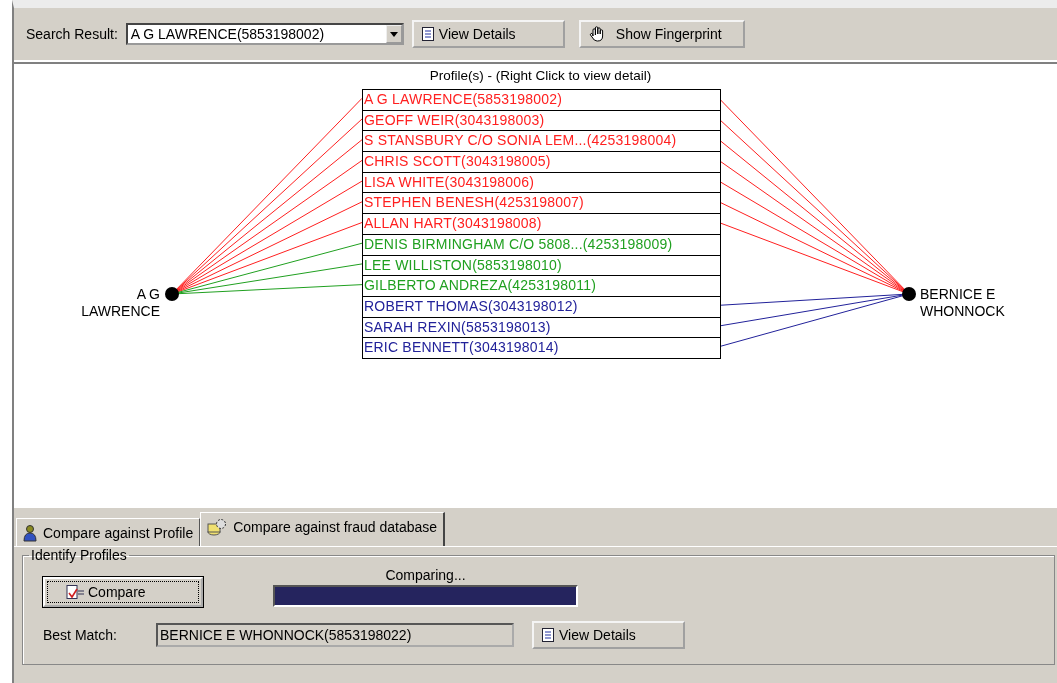 This screenshot has width=1057, height=683. Describe the element at coordinates (541, 307) in the screenshot. I see `profile-row: ROBERT THOMAS(3043198012)` at that location.